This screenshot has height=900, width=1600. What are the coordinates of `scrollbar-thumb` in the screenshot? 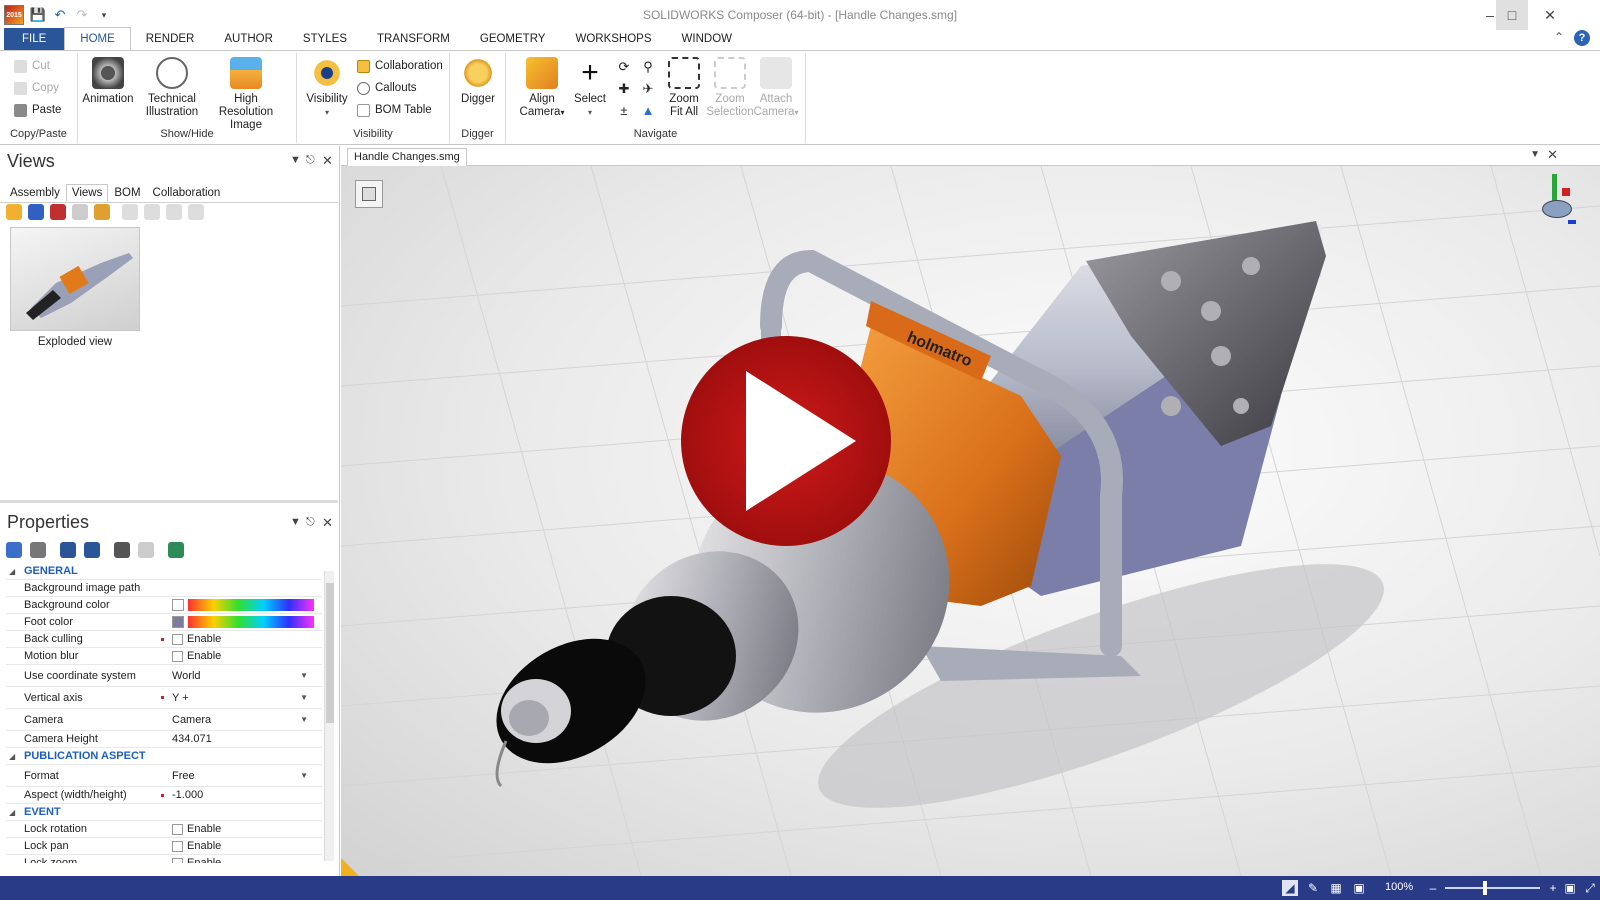 It's located at (330, 653).